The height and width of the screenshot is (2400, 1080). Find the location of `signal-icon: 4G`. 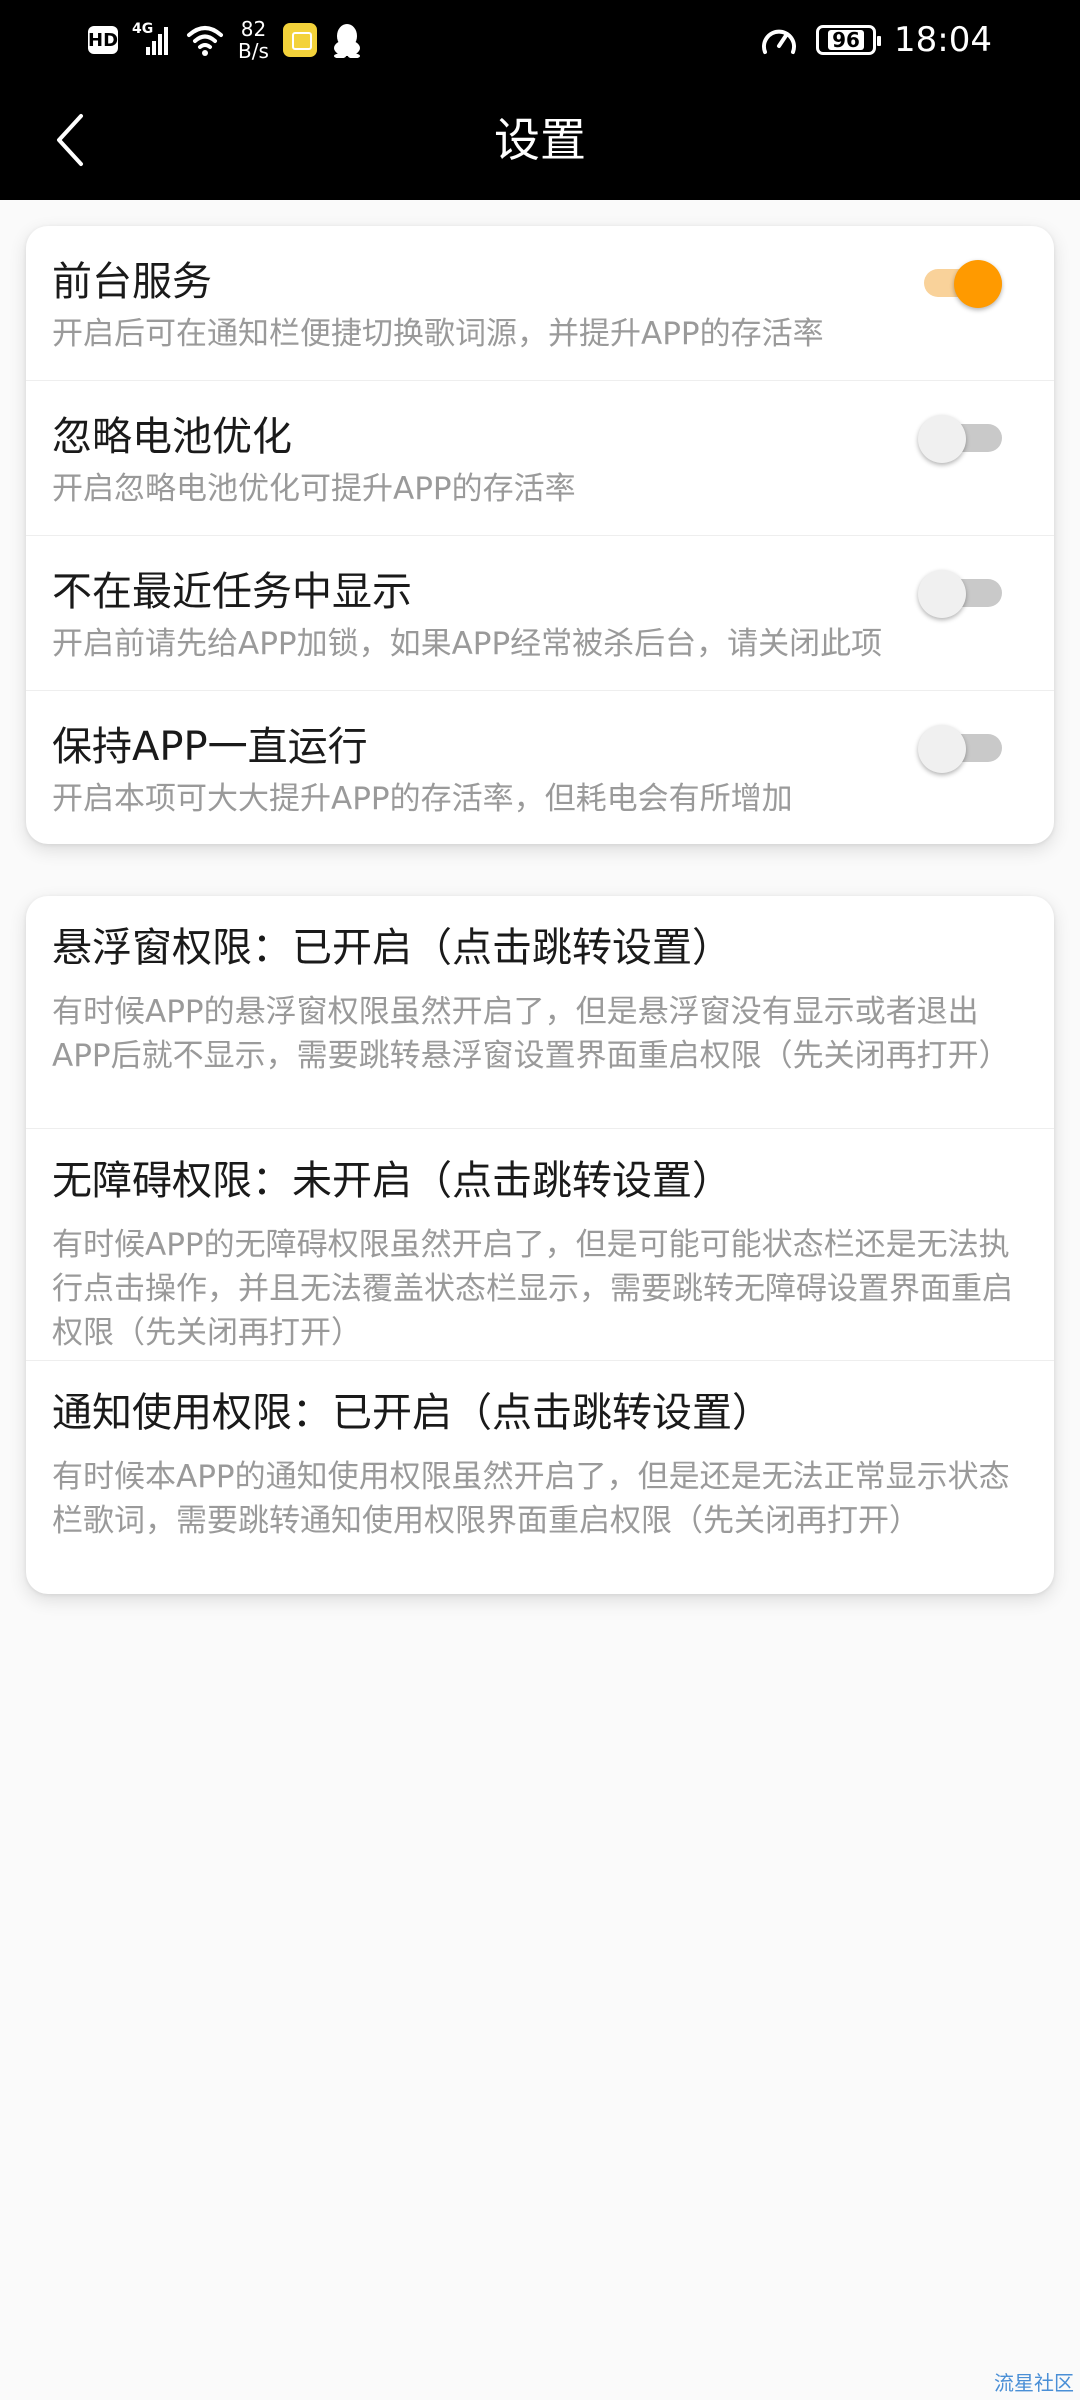

signal-icon: 4G is located at coordinates (152, 39).